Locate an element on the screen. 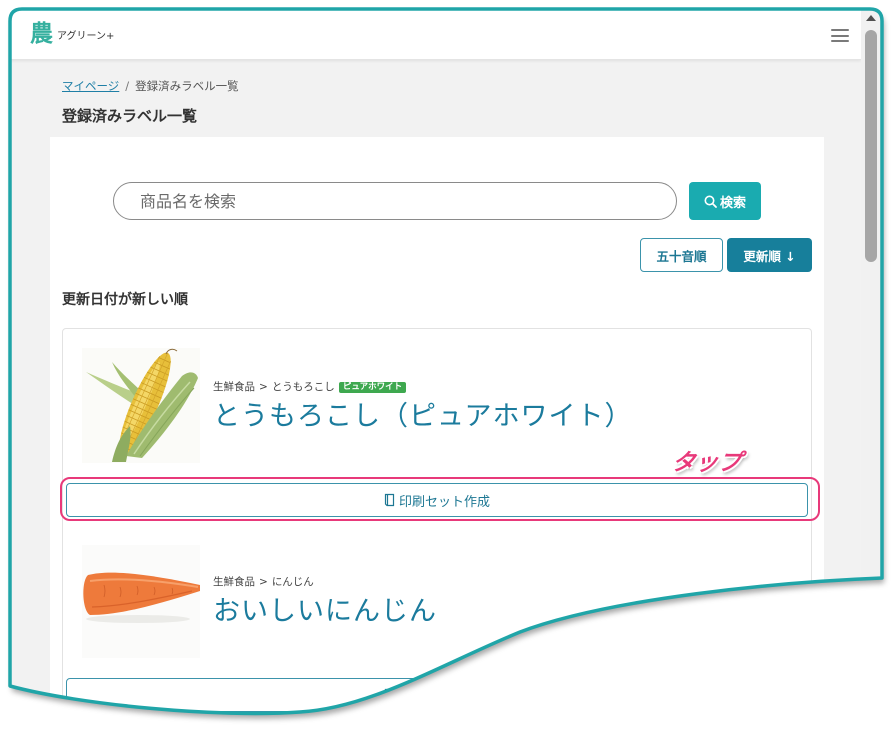  search-input is located at coordinates (395, 201).